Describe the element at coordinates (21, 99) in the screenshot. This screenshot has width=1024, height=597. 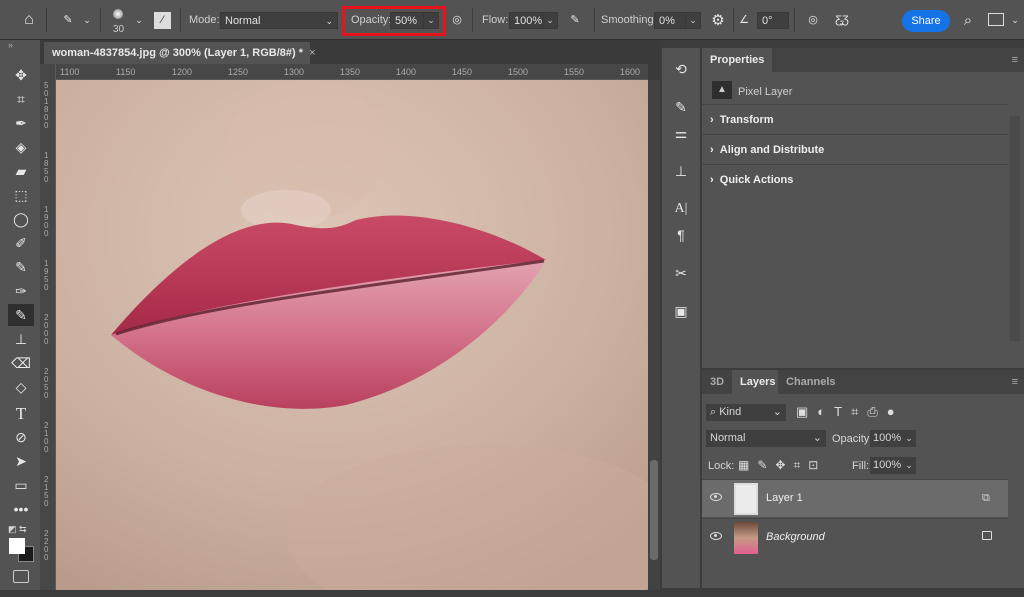
I see `crop-tool-icon: ⌗` at that location.